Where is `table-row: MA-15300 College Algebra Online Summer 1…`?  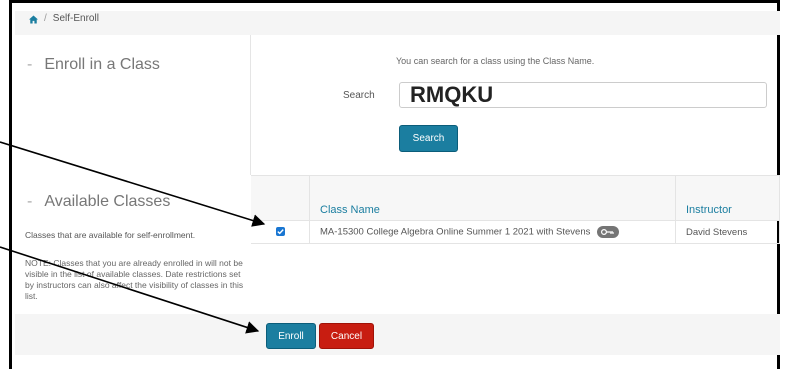
table-row: MA-15300 College Algebra Online Summer 1… is located at coordinates (515, 232).